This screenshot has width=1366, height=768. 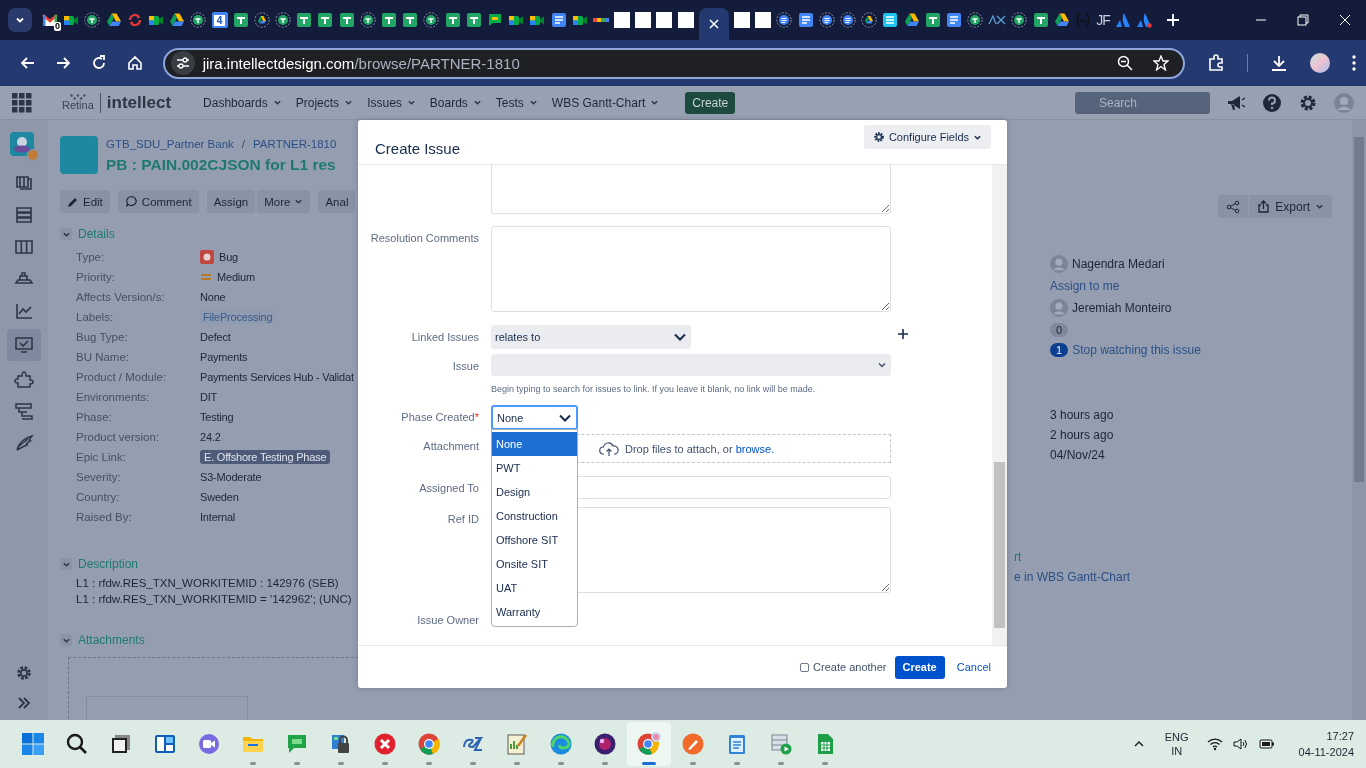 I want to click on field-value: Testing, so click(x=217, y=417).